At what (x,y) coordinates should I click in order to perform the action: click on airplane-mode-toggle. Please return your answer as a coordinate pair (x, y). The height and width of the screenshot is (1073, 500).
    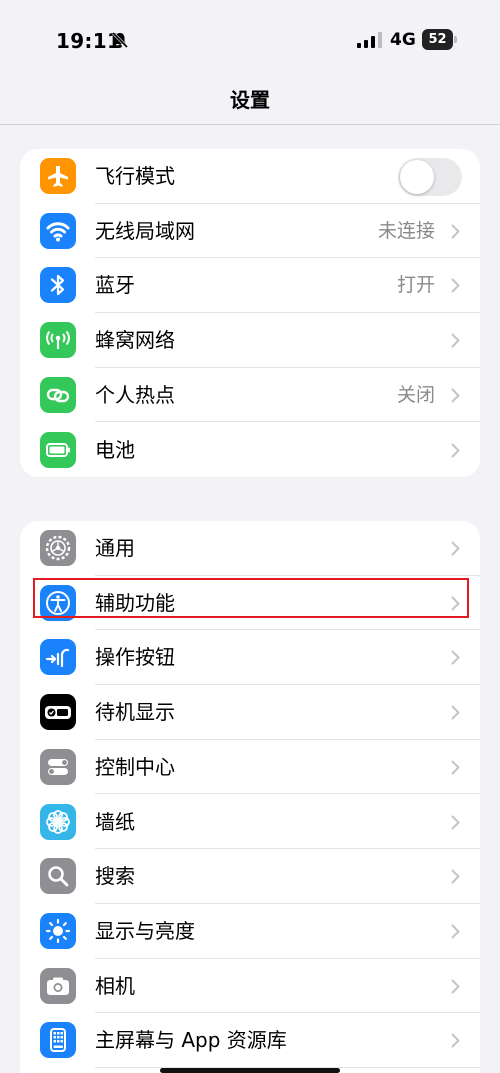
    Looking at the image, I should click on (430, 177).